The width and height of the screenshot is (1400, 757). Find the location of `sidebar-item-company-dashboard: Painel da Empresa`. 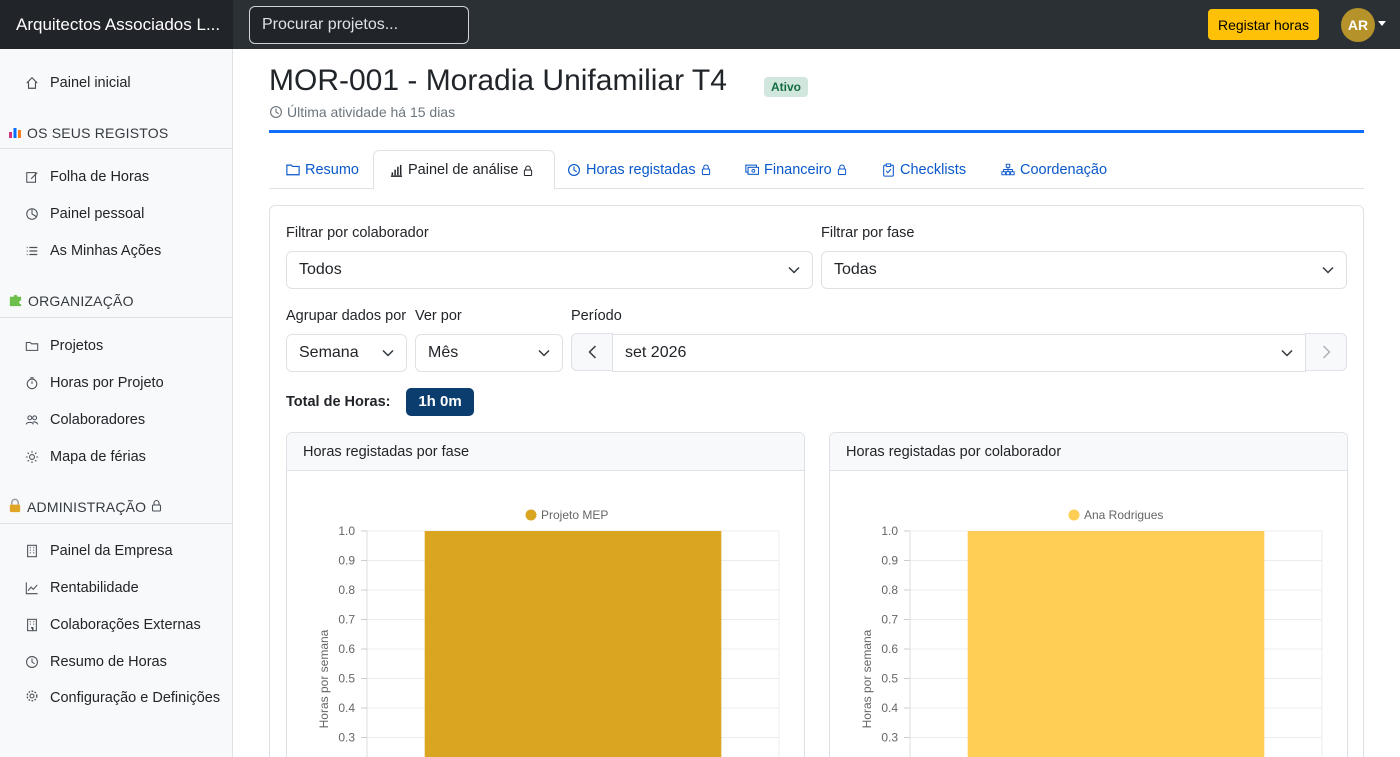

sidebar-item-company-dashboard: Painel da Empresa is located at coordinates (116, 551).